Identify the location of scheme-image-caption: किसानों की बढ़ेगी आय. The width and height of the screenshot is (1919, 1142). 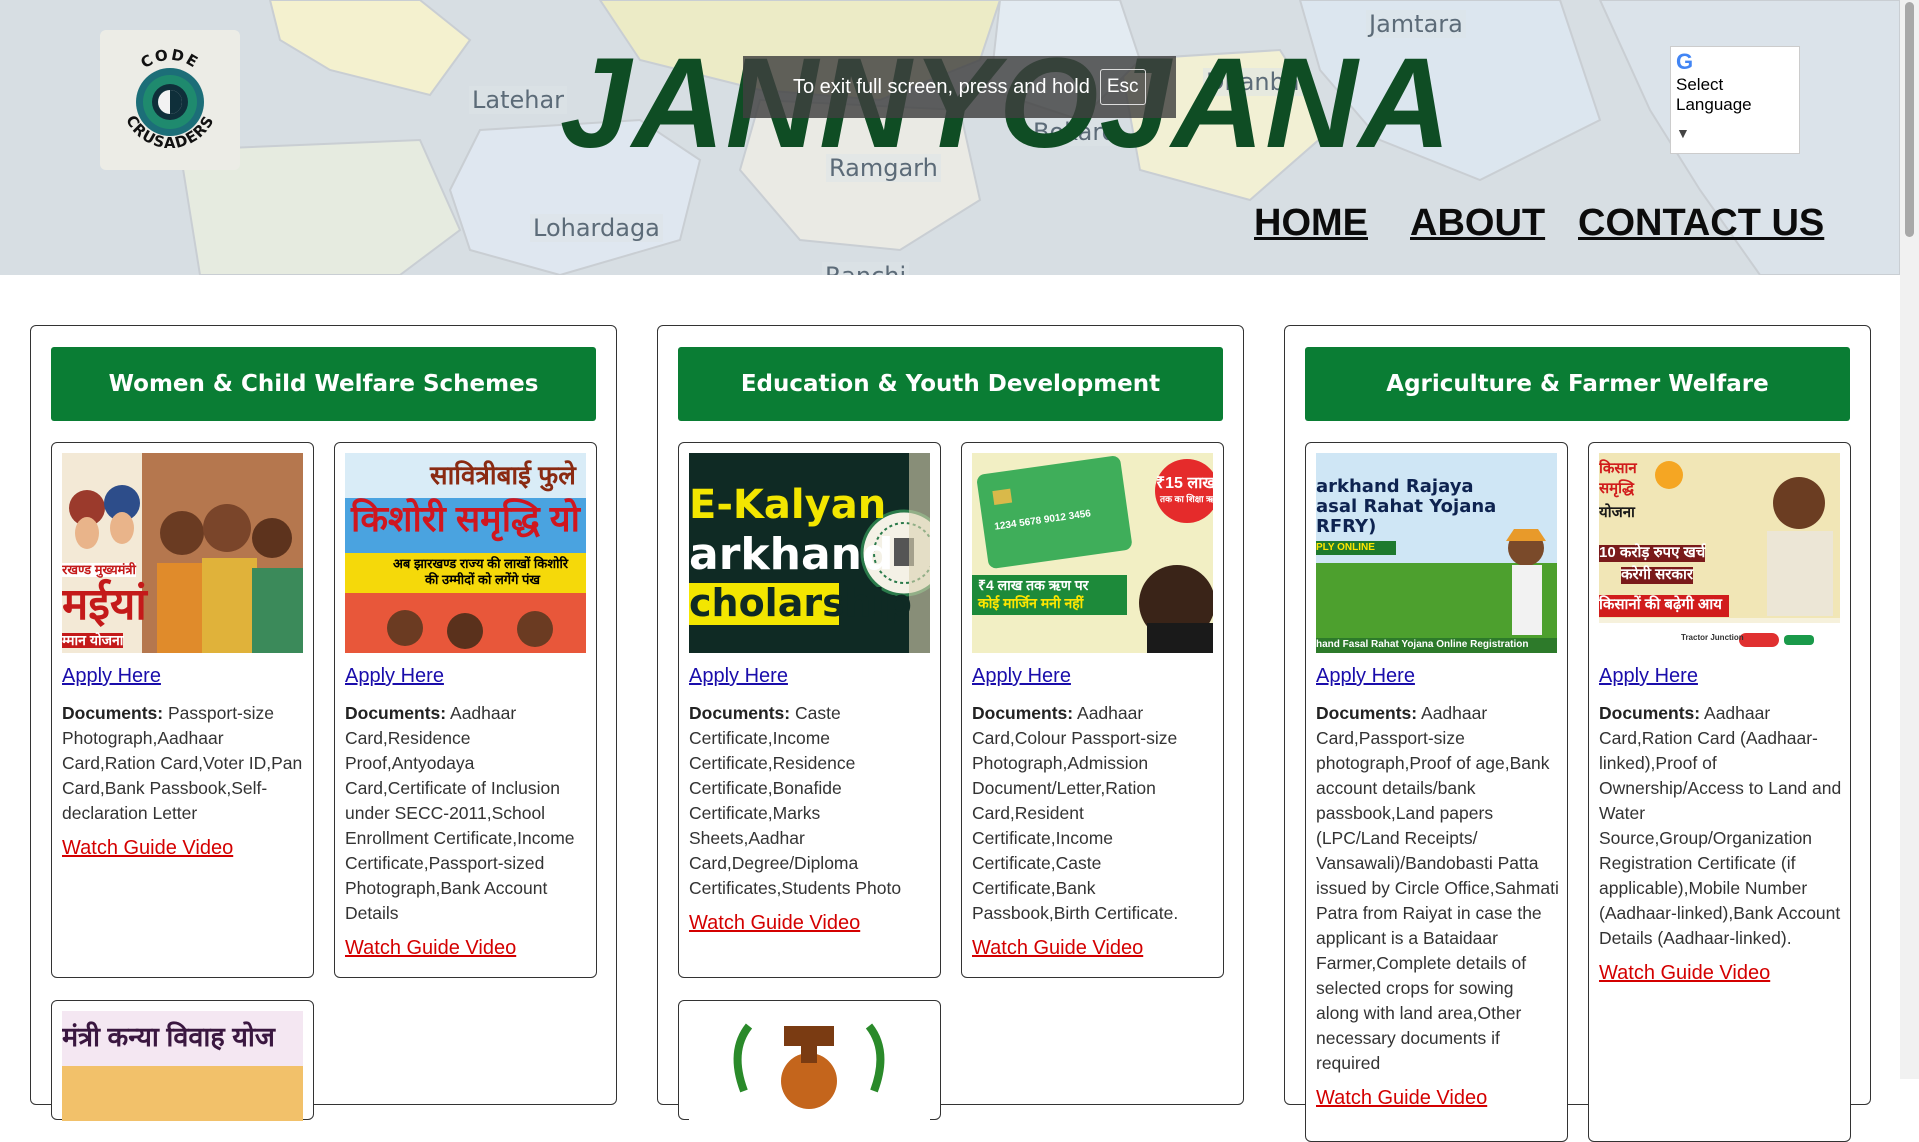
(1660, 604).